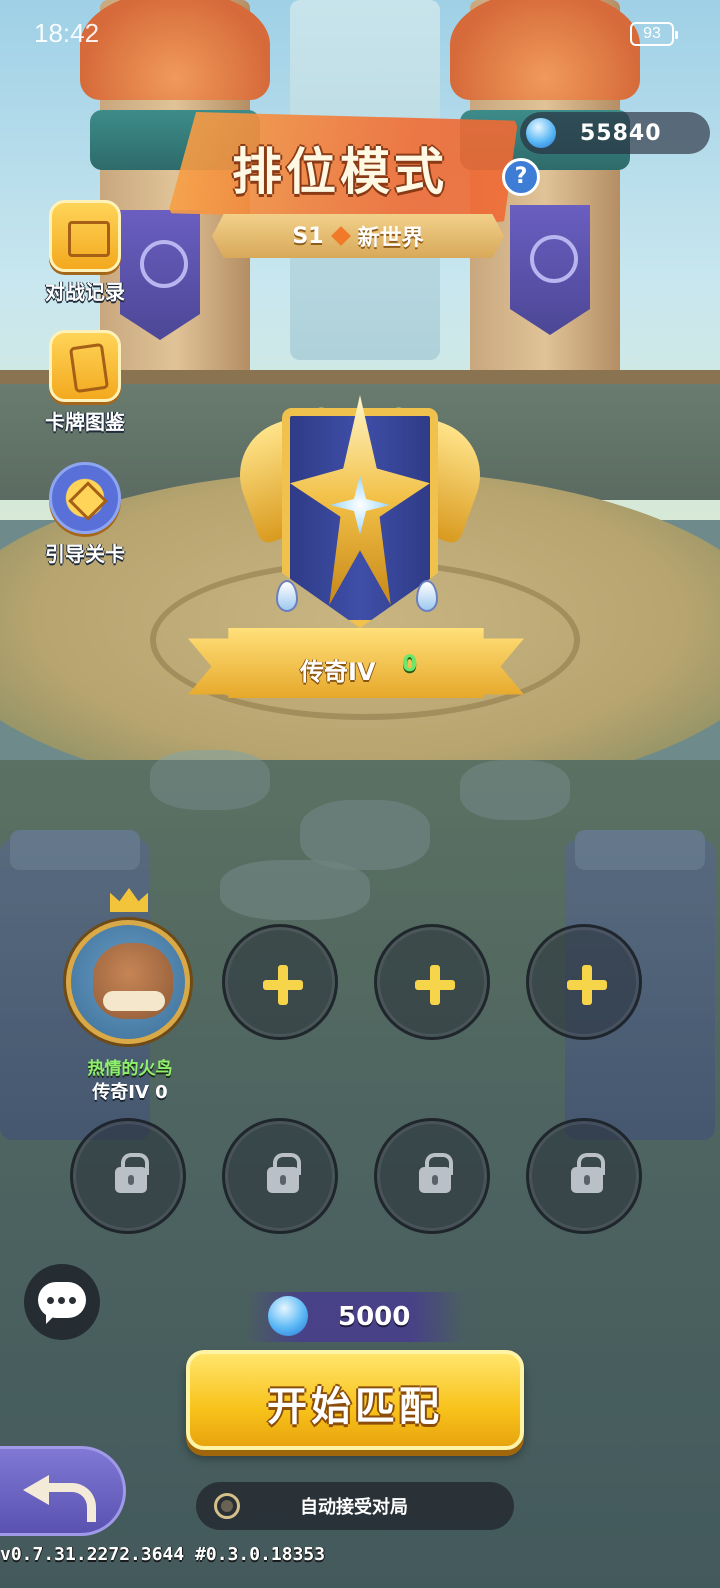 The height and width of the screenshot is (1588, 720). Describe the element at coordinates (550, 270) in the screenshot. I see `right-banner` at that location.